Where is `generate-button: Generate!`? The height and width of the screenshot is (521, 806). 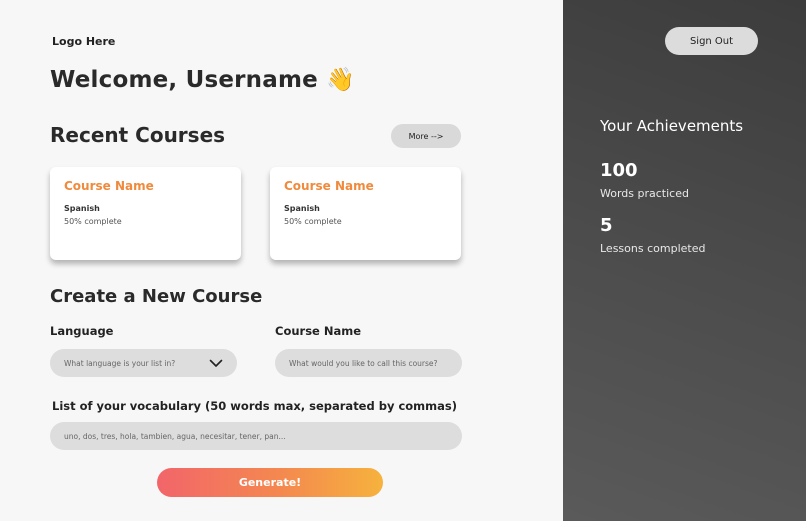
generate-button: Generate! is located at coordinates (270, 482).